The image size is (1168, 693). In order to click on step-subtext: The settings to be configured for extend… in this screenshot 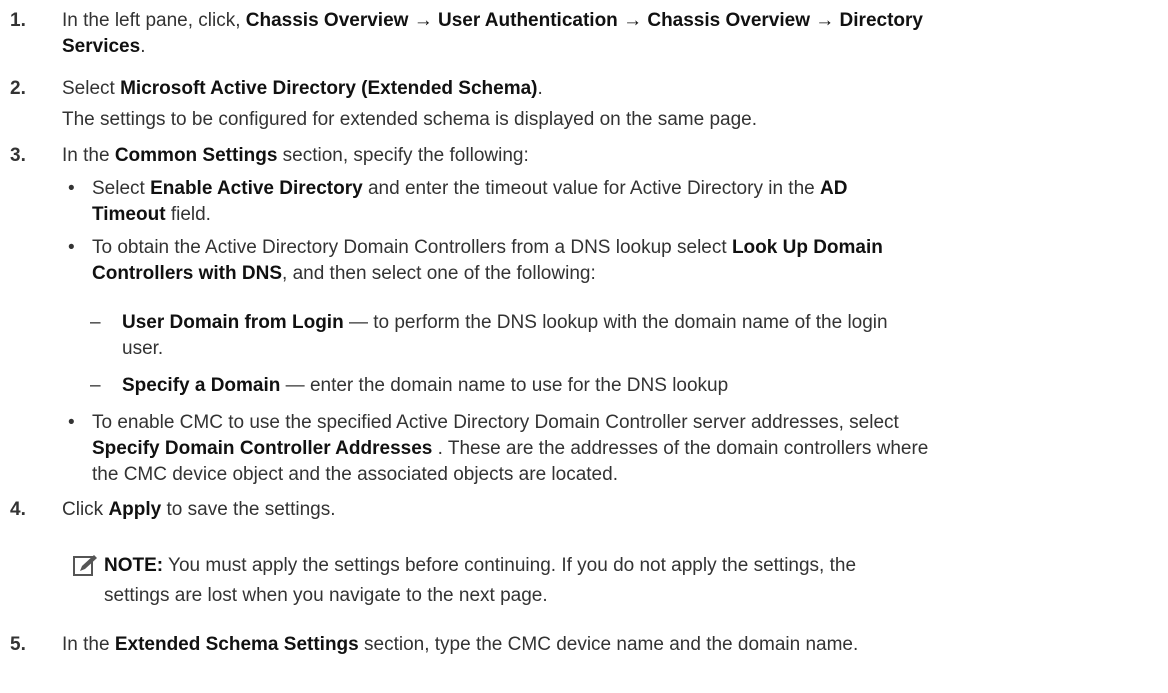, I will do `click(409, 119)`.